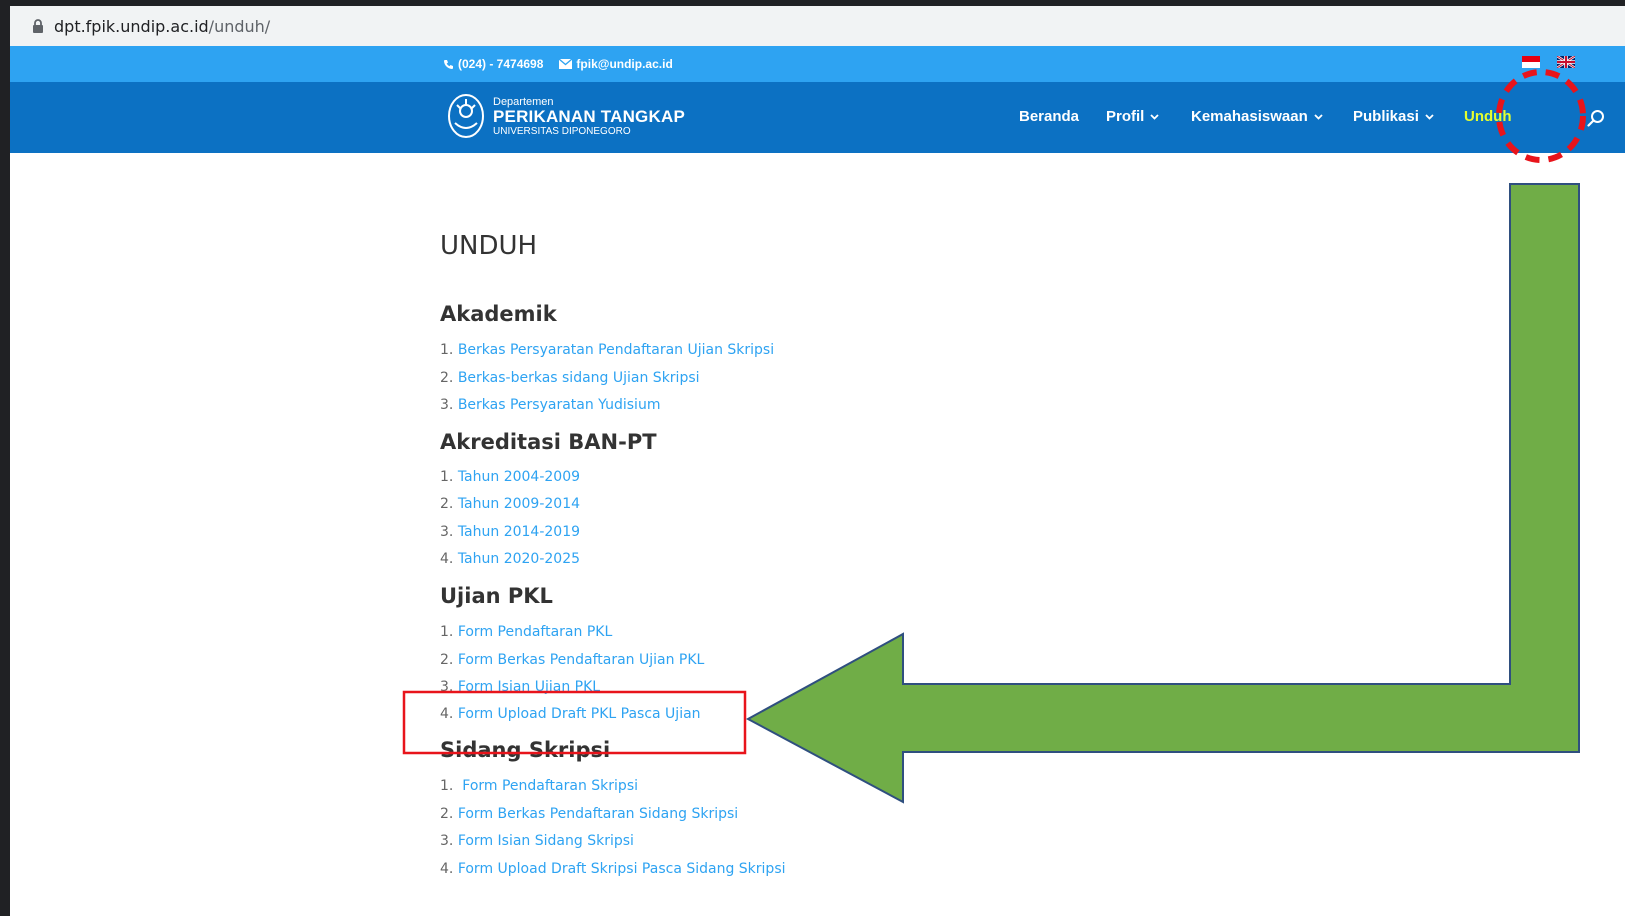 The image size is (1625, 916). I want to click on url-path: /unduh/, so click(239, 26).